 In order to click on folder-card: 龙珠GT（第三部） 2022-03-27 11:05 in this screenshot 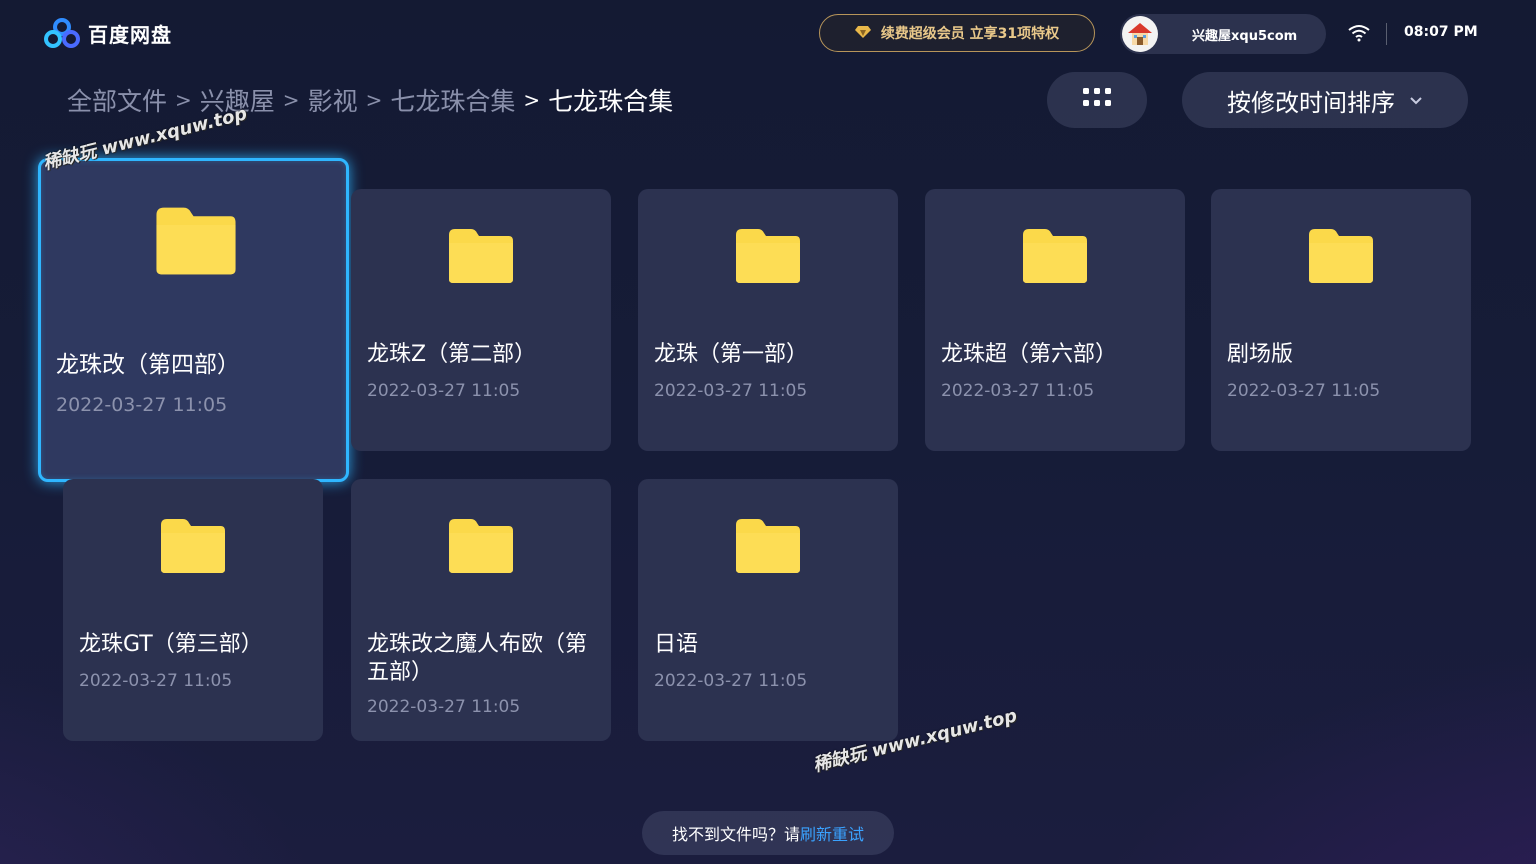, I will do `click(193, 610)`.